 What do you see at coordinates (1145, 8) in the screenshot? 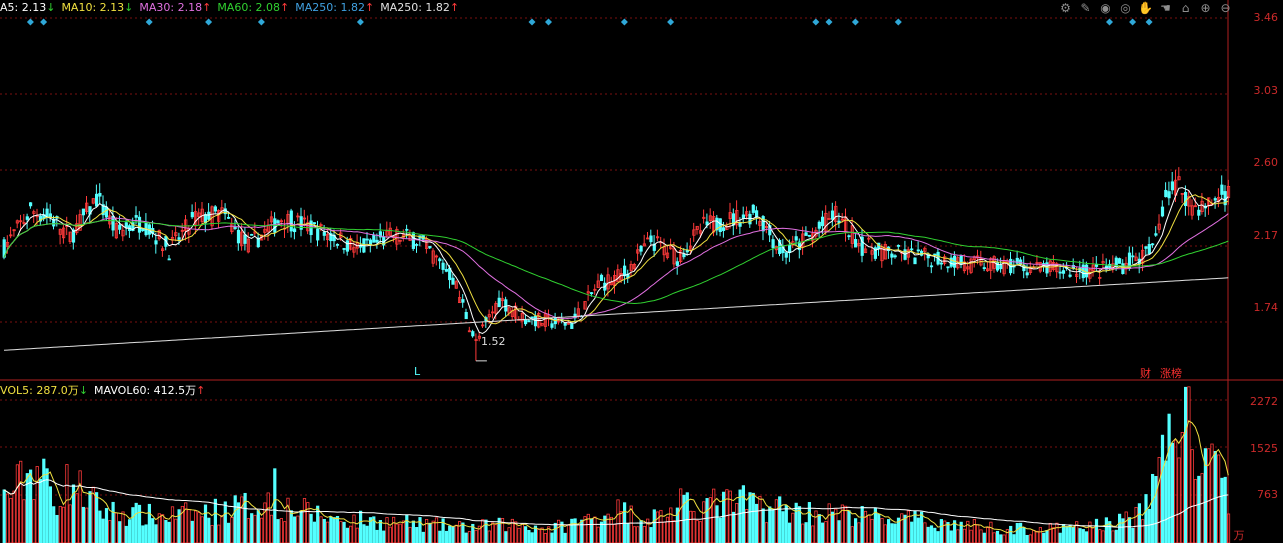
I see `hand-icon: ✋` at bounding box center [1145, 8].